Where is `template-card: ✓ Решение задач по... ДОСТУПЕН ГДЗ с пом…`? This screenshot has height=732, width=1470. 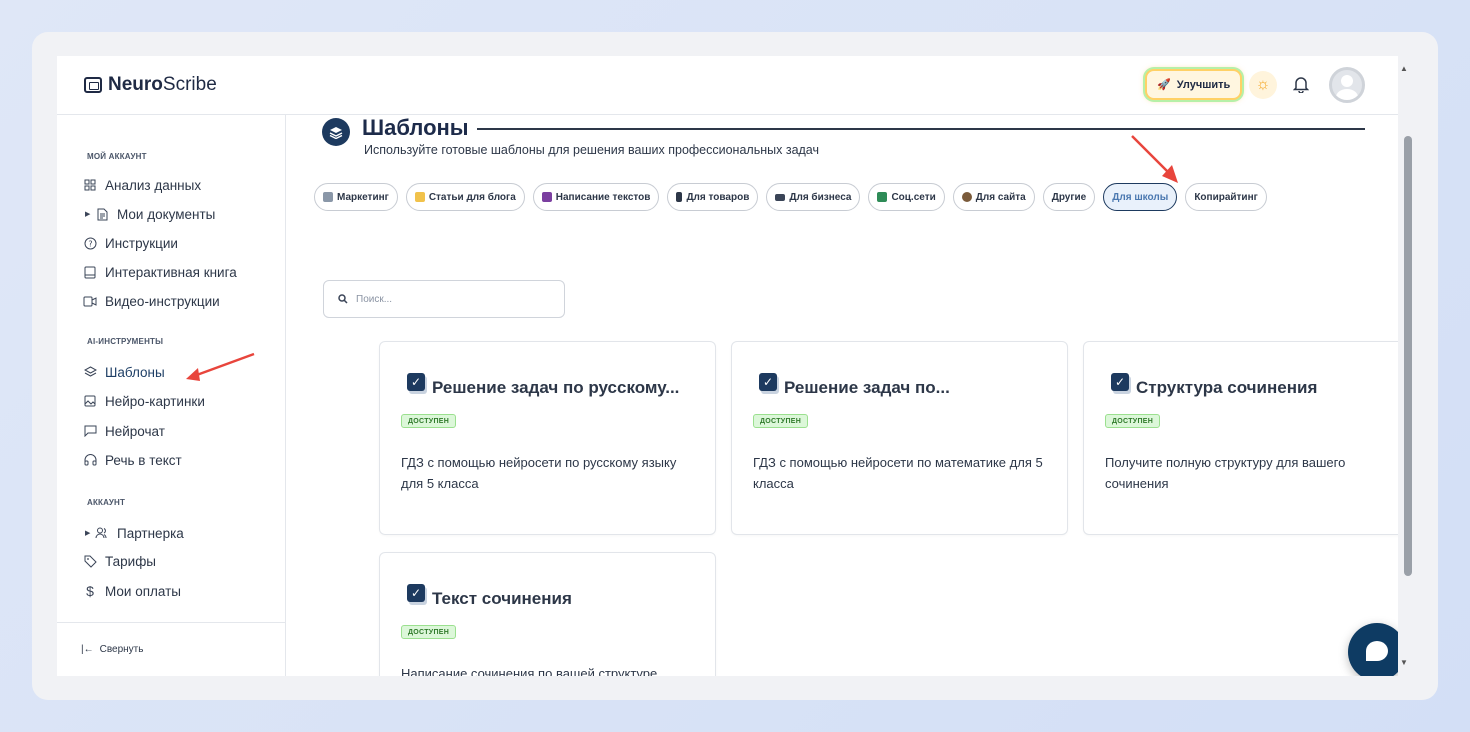 template-card: ✓ Решение задач по... ДОСТУПЕН ГДЗ с пом… is located at coordinates (899, 438).